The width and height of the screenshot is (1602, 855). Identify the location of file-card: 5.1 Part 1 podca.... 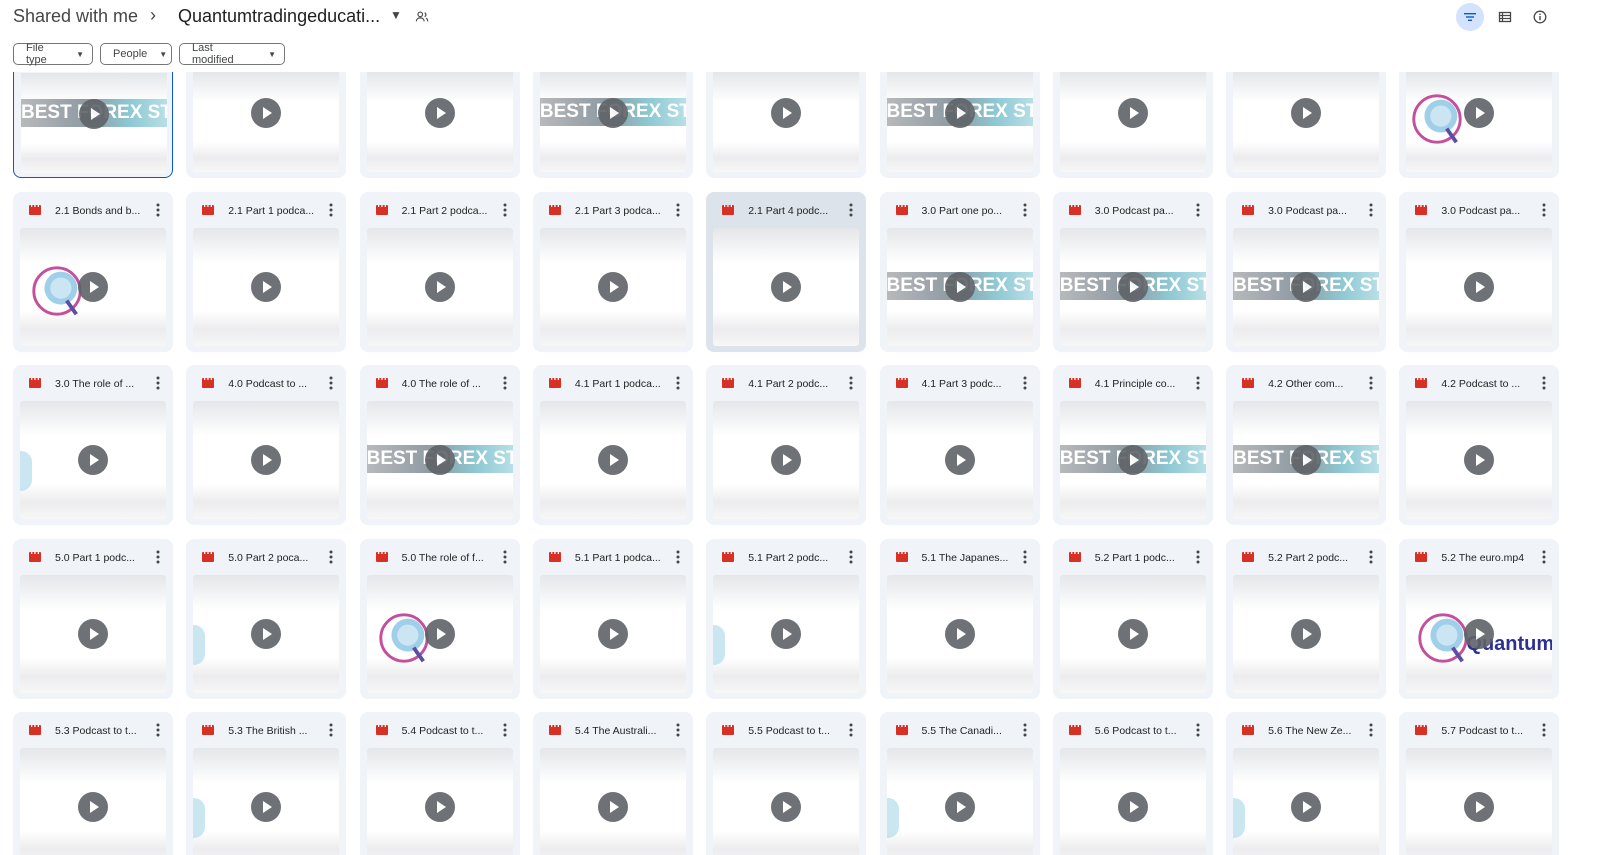
(612, 618).